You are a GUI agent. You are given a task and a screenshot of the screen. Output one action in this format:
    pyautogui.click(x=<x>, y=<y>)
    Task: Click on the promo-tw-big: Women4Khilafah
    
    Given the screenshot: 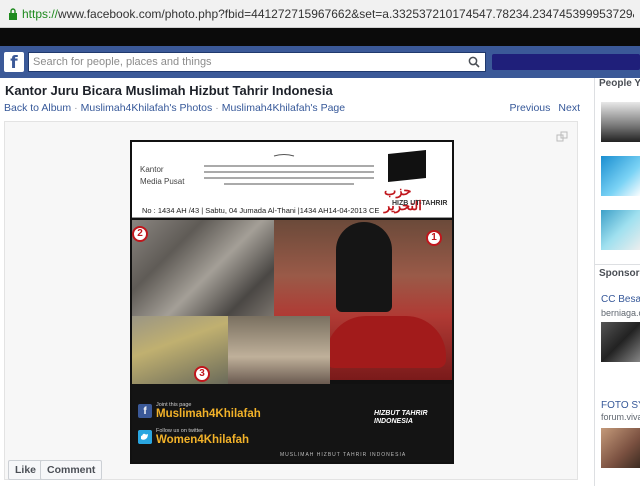 What is the action you would take?
    pyautogui.click(x=203, y=440)
    